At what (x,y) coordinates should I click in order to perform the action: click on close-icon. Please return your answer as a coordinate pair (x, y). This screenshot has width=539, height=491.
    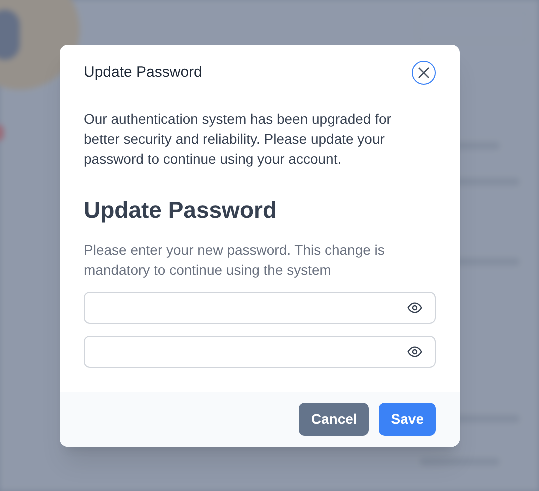
    Looking at the image, I should click on (424, 73).